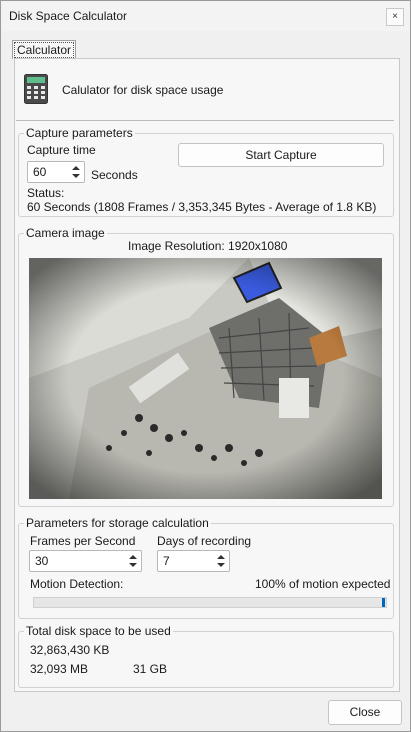  Describe the element at coordinates (323, 584) in the screenshot. I see `motion-value-text: 100% of motion expected` at that location.